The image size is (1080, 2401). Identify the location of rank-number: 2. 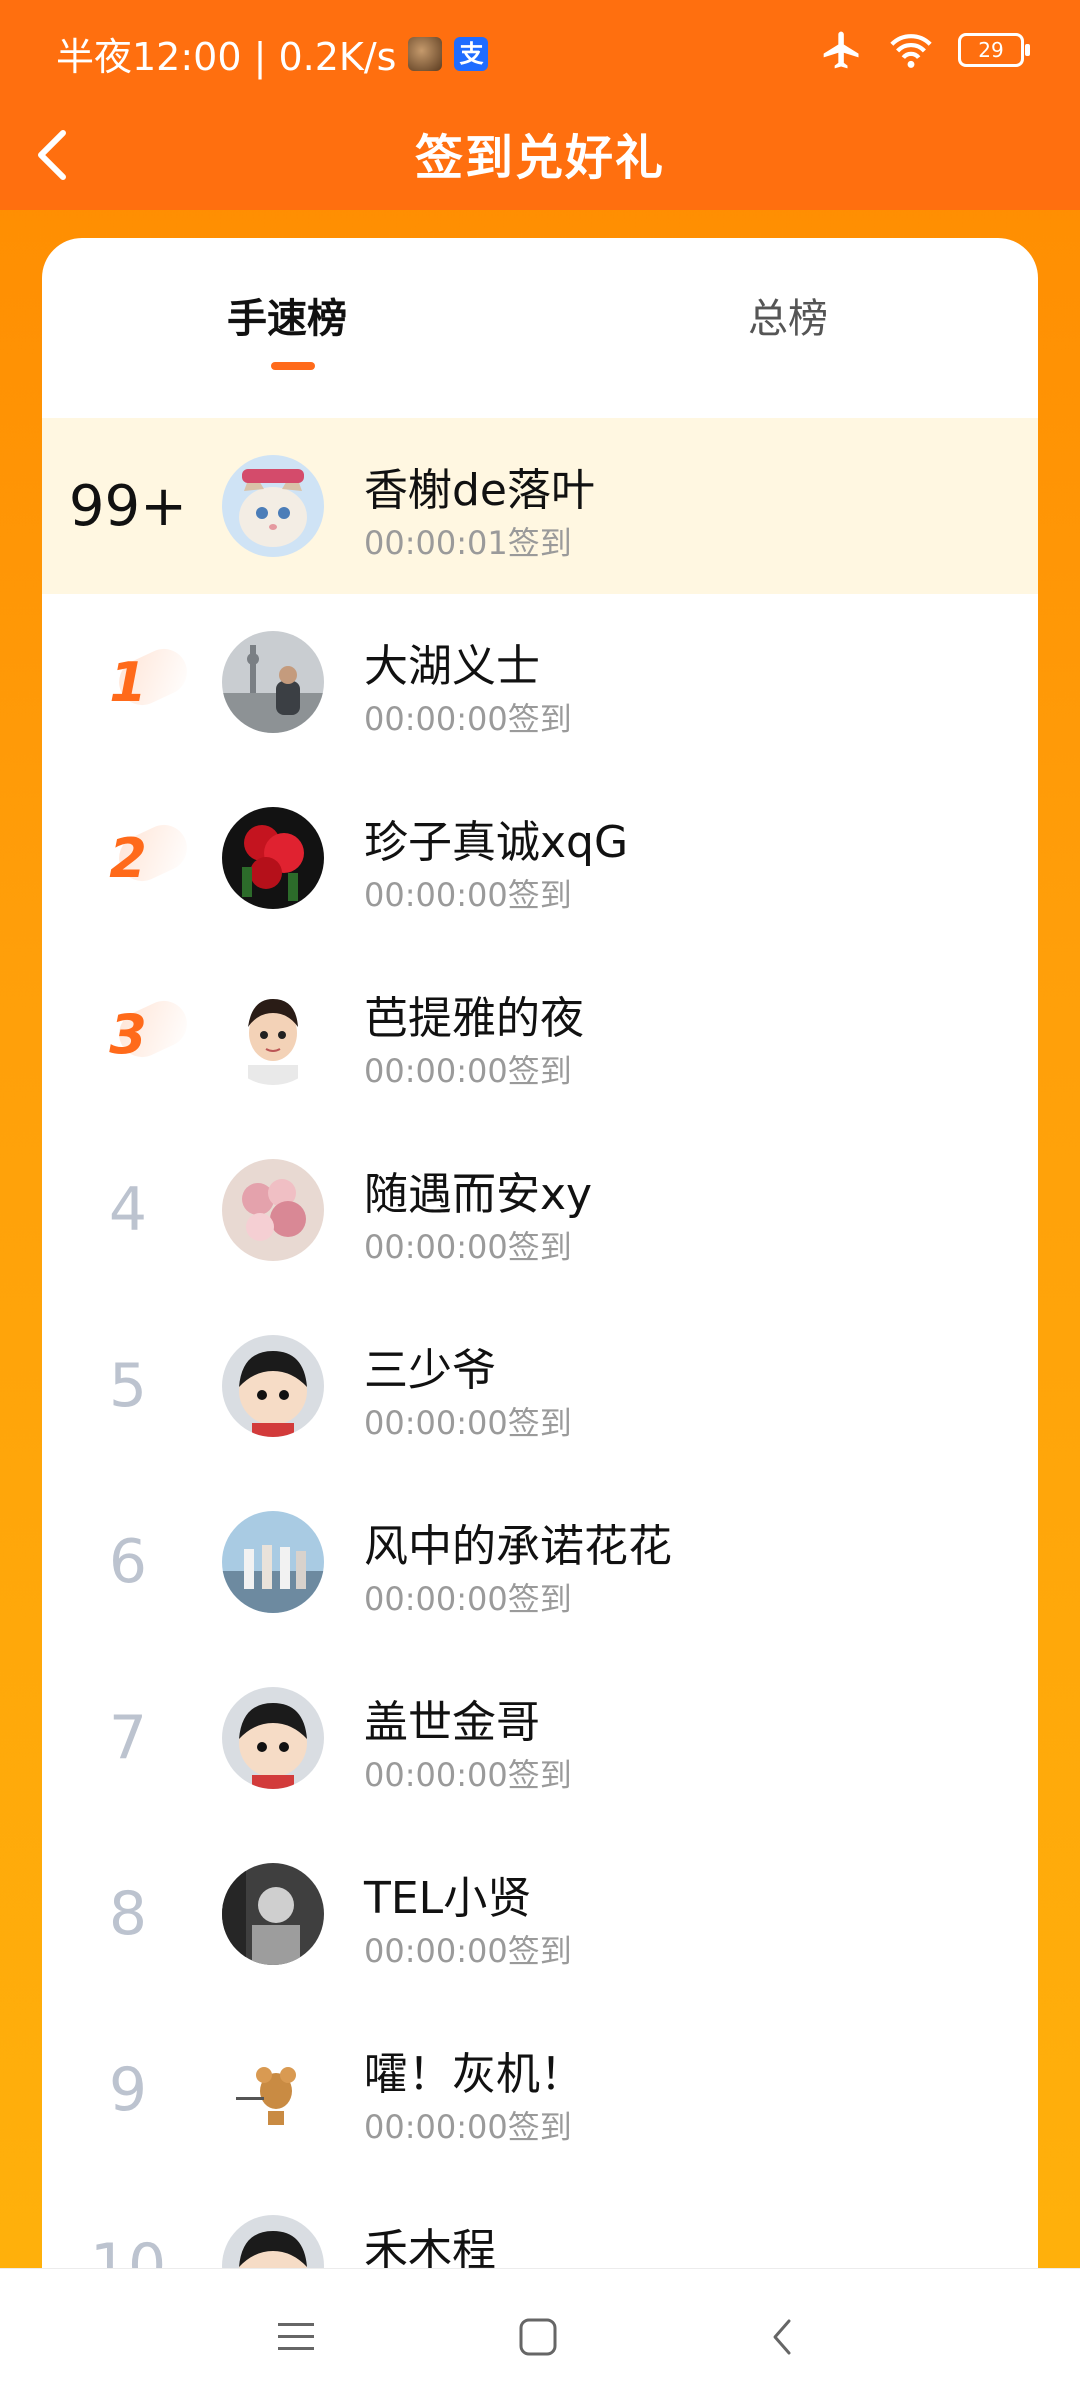
(128, 858).